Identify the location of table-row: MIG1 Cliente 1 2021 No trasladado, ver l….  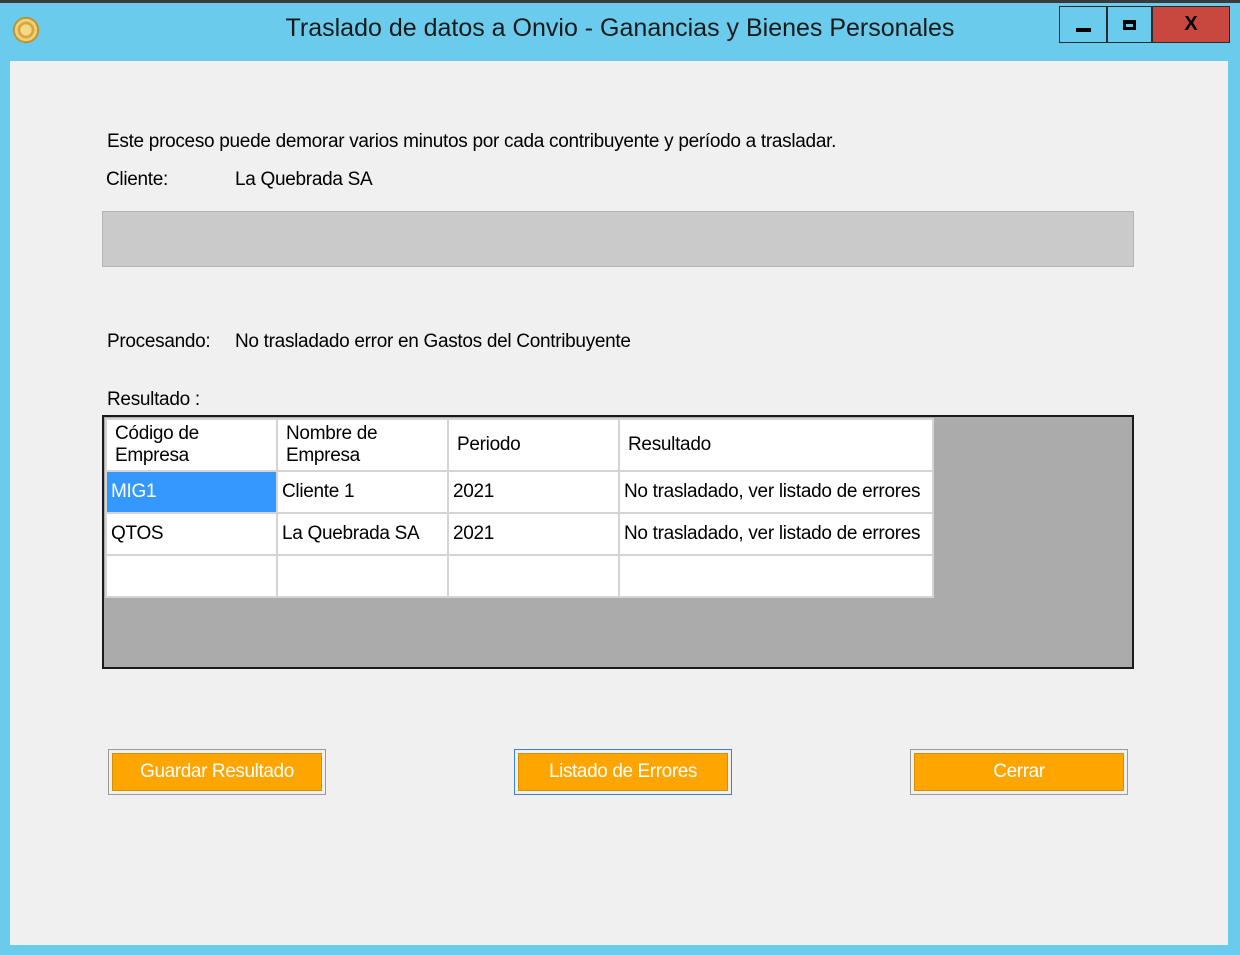
(519, 492).